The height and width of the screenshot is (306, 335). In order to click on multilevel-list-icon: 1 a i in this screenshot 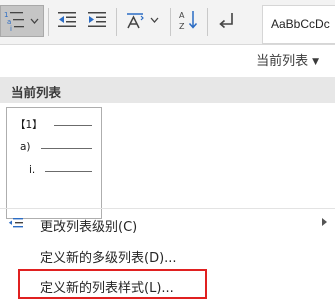, I will do `click(21, 22)`.